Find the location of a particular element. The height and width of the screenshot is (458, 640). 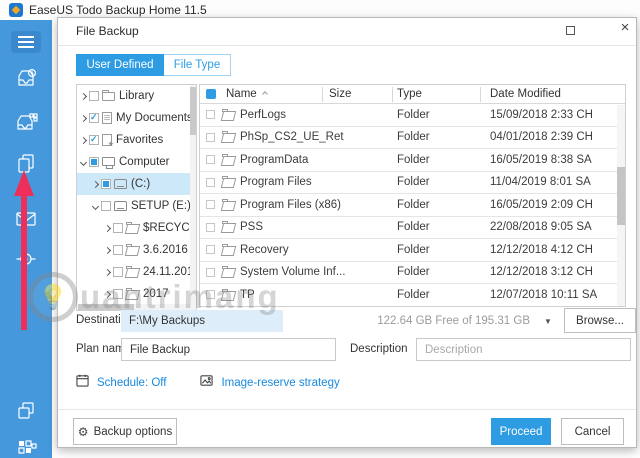

plan-name-input is located at coordinates (228, 349).